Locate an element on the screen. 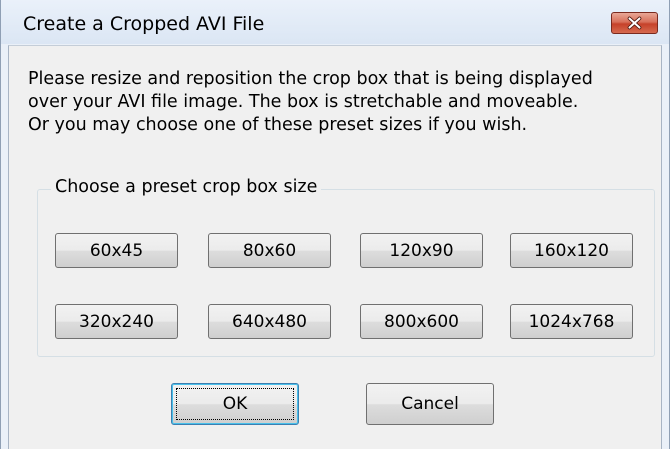 The width and height of the screenshot is (672, 449). close-button is located at coordinates (634, 23).